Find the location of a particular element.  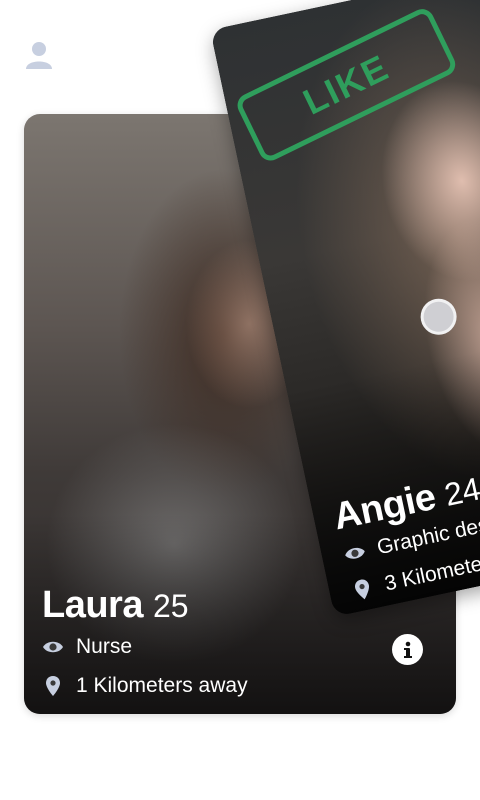

name-age-row: Laura 25 is located at coordinates (115, 605).